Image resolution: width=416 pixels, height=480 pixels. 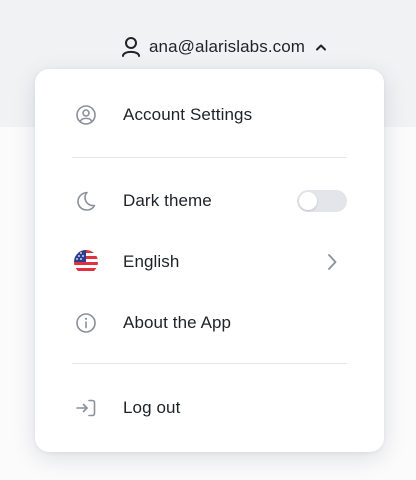 I want to click on user-email: ana@alarislabs.com, so click(x=227, y=46).